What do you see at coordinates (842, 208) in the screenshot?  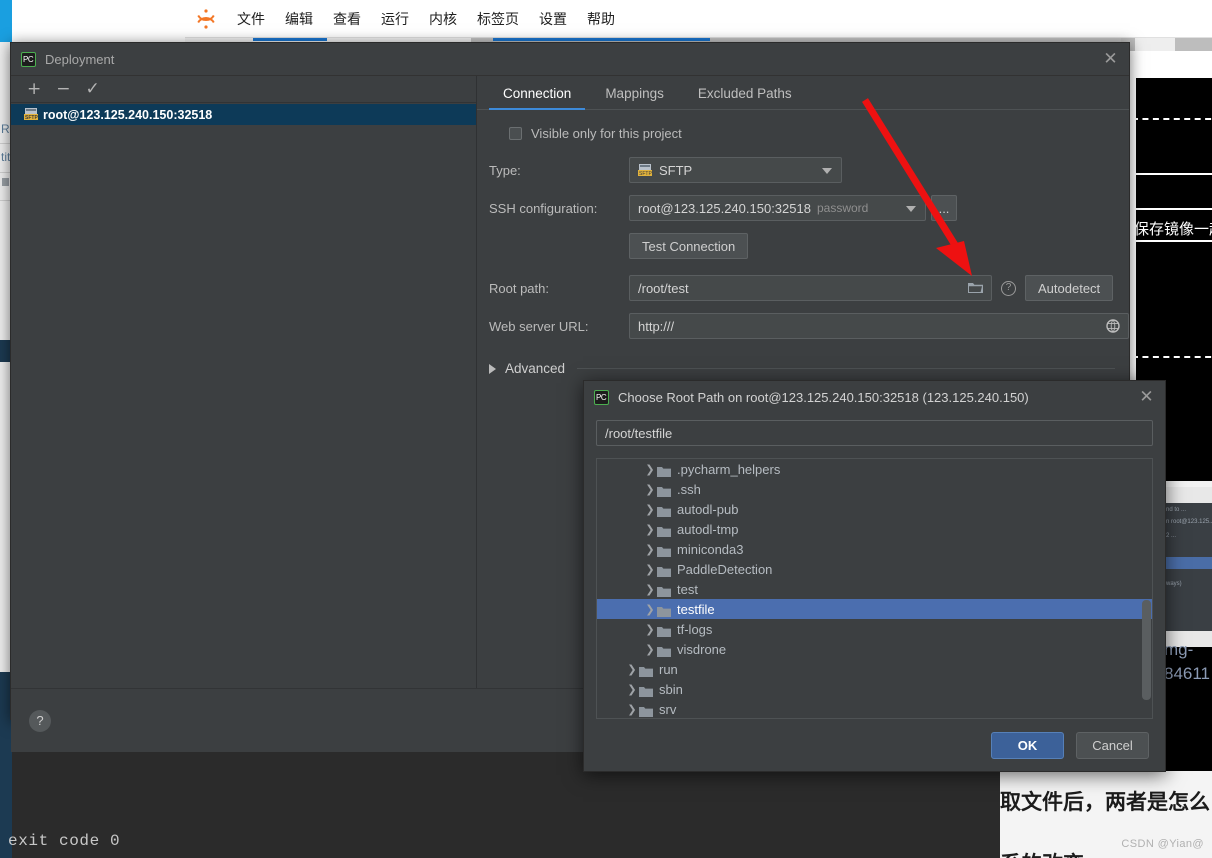 I see `ssh-config-auth: password` at bounding box center [842, 208].